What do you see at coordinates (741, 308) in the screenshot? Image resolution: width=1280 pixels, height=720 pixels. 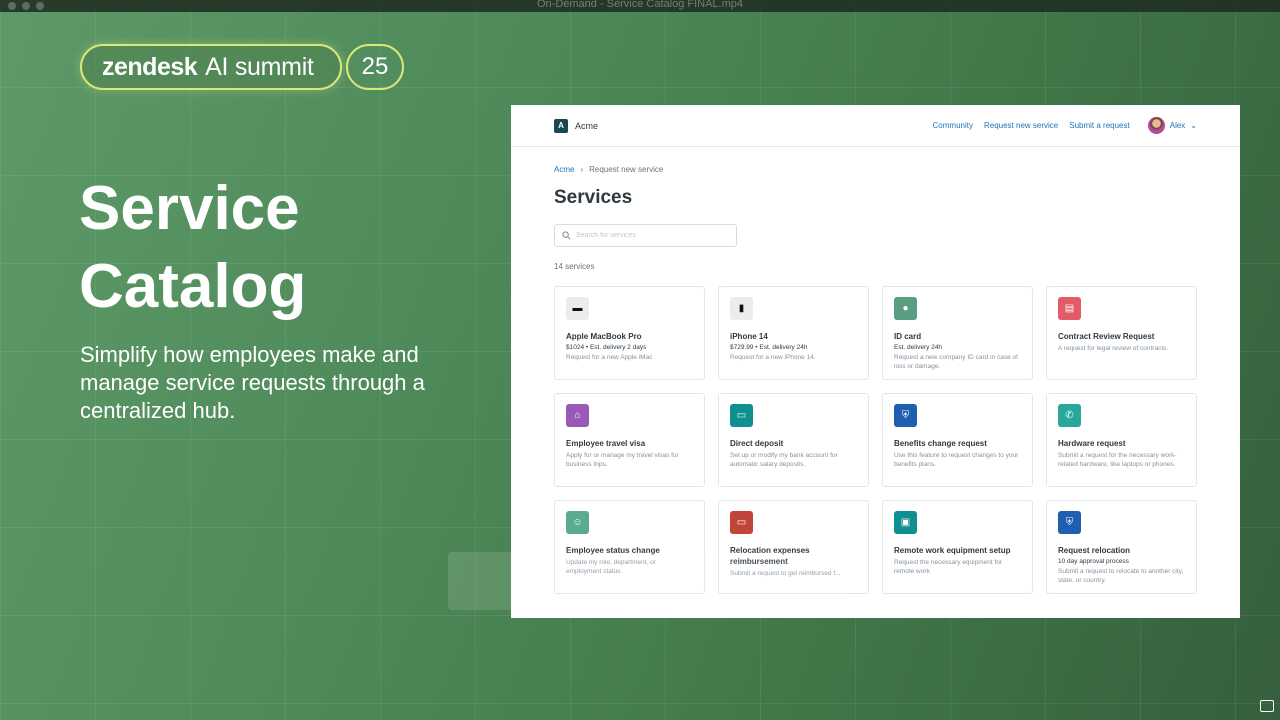 I see `phone-icon: ▮` at bounding box center [741, 308].